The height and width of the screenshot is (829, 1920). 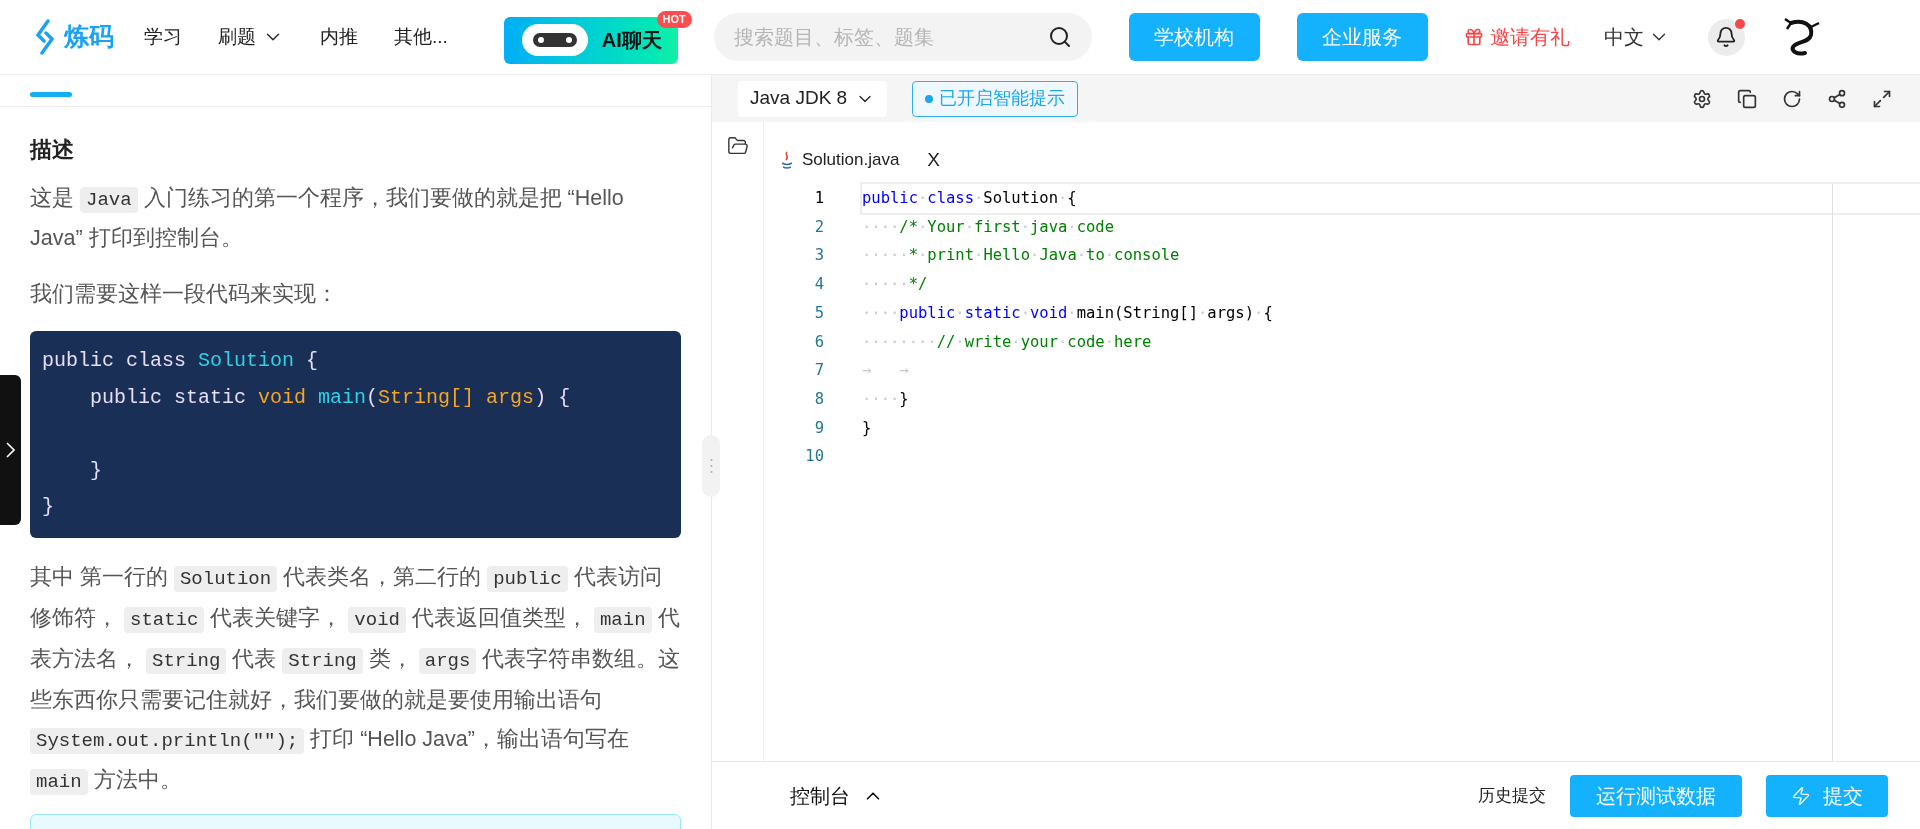 What do you see at coordinates (890, 37) in the screenshot?
I see `search-input: 搜索题目、标签、题集` at bounding box center [890, 37].